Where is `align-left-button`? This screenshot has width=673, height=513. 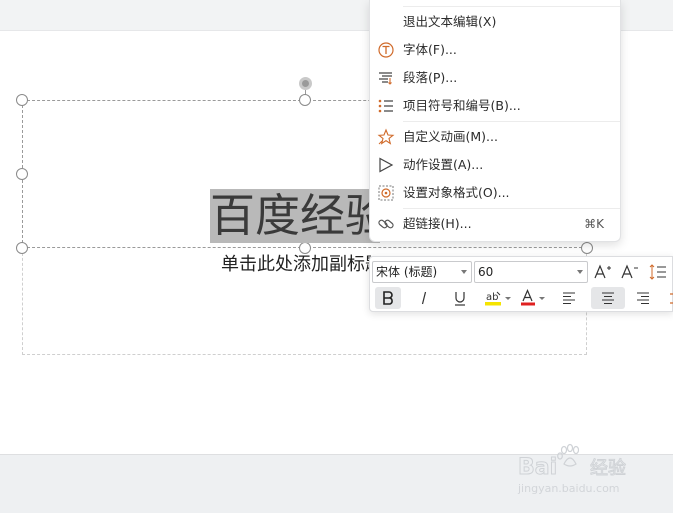 align-left-button is located at coordinates (569, 298).